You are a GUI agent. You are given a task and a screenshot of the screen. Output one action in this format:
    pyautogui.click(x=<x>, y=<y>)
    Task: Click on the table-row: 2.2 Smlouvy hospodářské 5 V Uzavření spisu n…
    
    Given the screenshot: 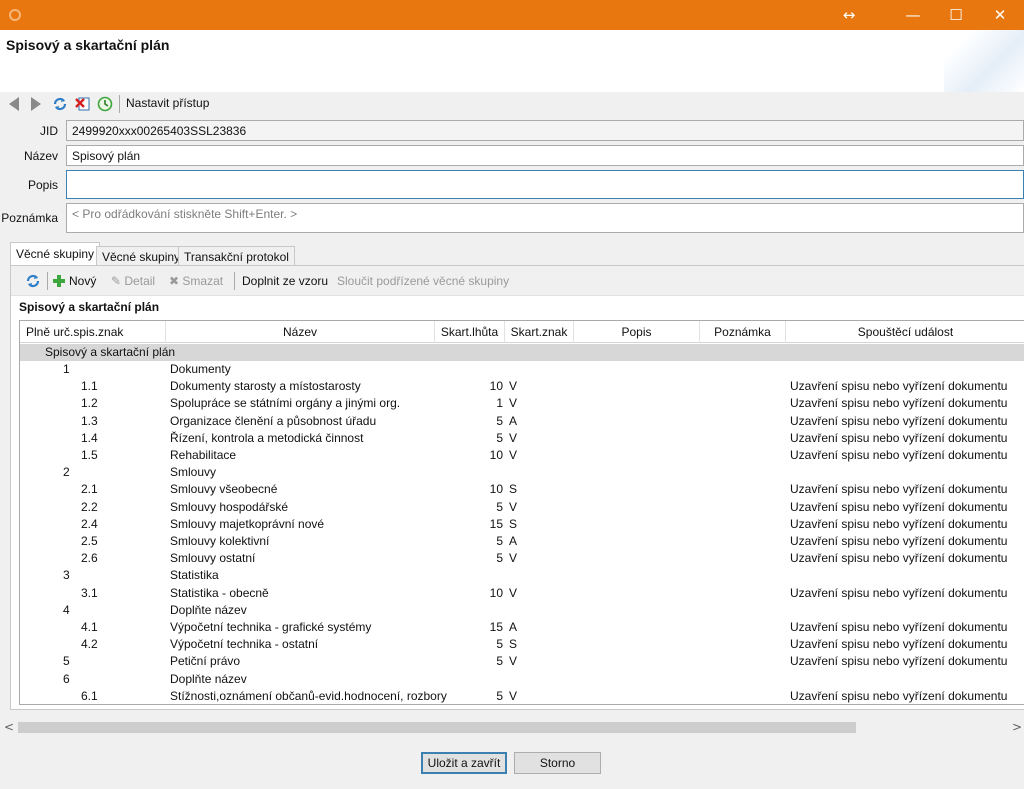 What is the action you would take?
    pyautogui.click(x=522, y=507)
    